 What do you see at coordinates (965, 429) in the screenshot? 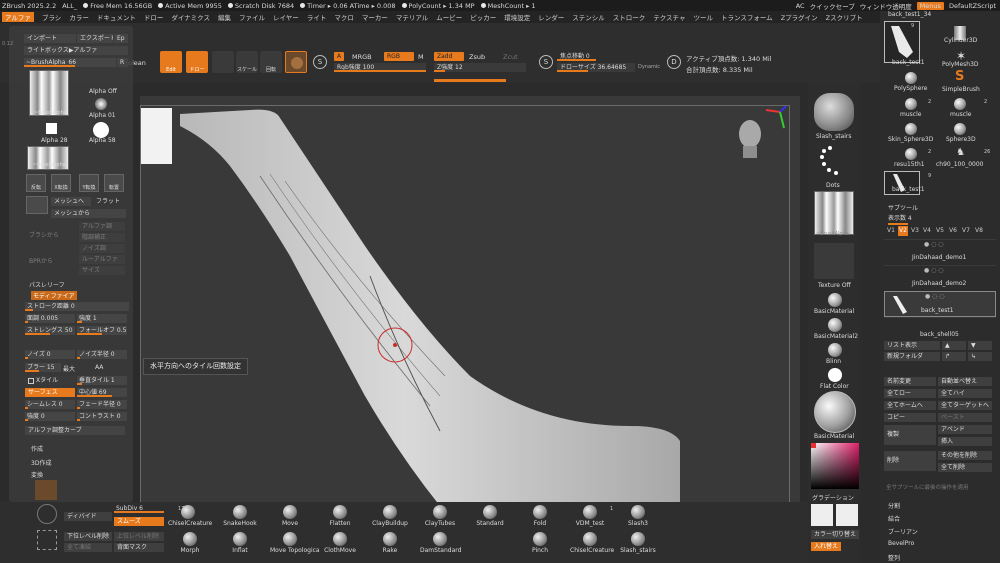
I see `append-button: アペンド` at bounding box center [965, 429].